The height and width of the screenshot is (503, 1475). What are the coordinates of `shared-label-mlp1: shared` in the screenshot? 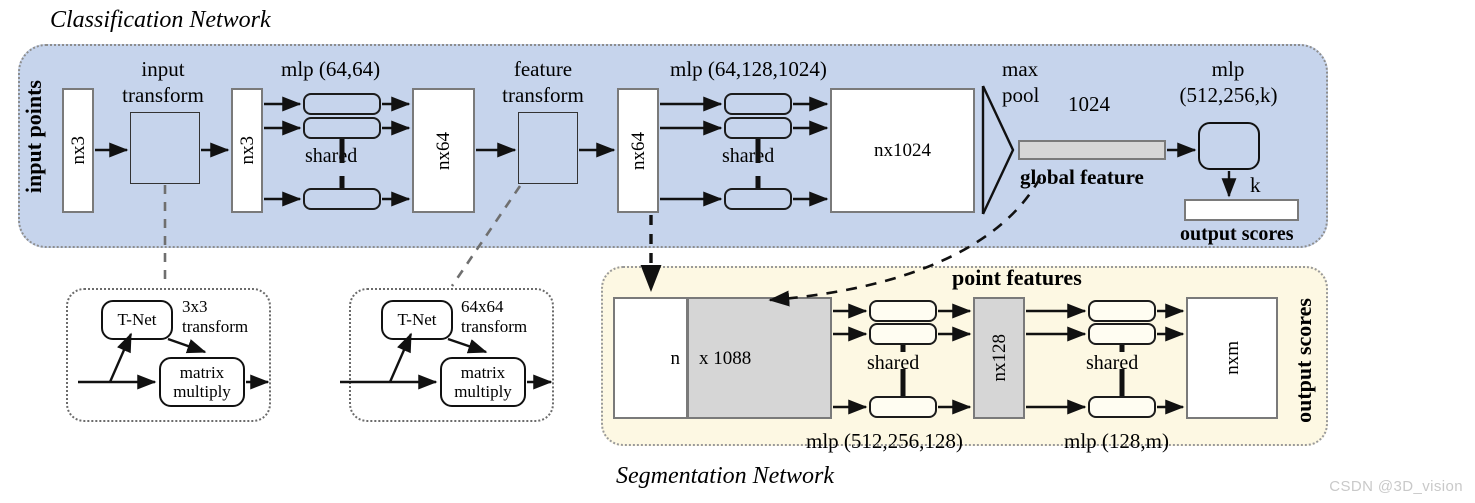 It's located at (331, 156).